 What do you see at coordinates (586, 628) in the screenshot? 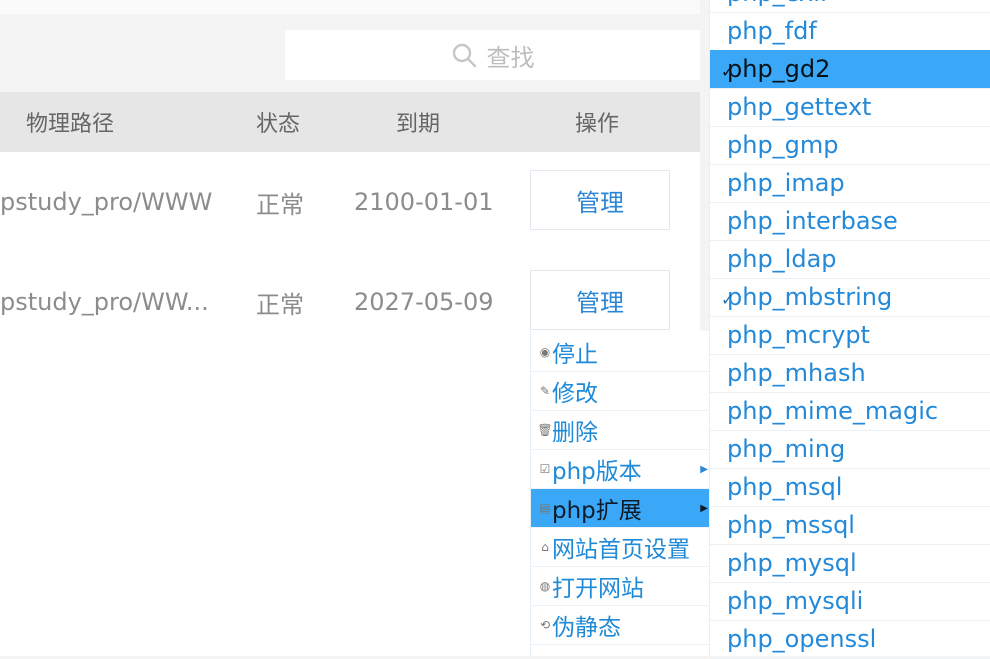
I see `menu-item-label: 伪静态` at bounding box center [586, 628].